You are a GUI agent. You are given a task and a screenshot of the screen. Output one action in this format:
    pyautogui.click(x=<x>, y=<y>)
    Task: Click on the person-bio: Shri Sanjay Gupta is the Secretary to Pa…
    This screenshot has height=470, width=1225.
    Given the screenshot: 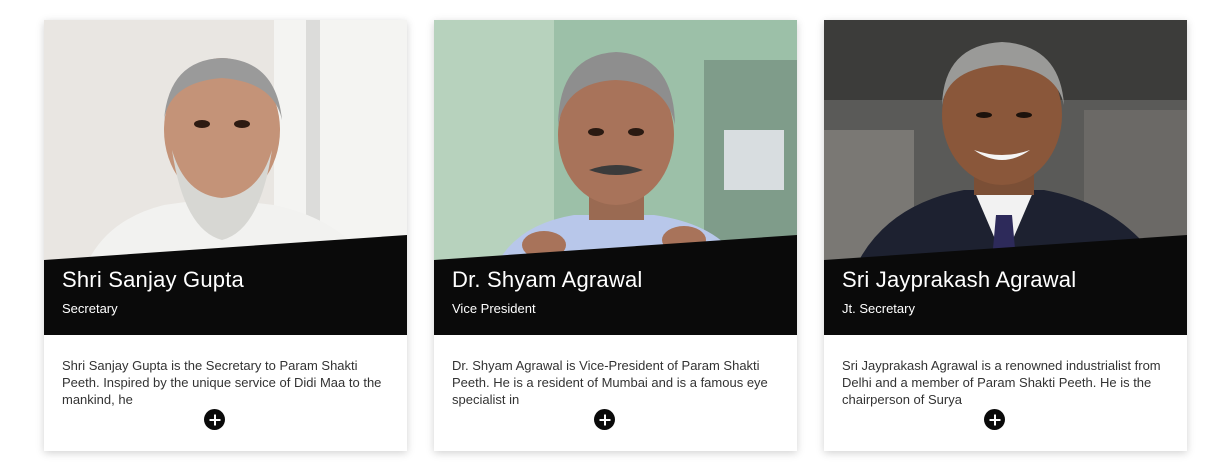 What is the action you would take?
    pyautogui.click(x=222, y=382)
    